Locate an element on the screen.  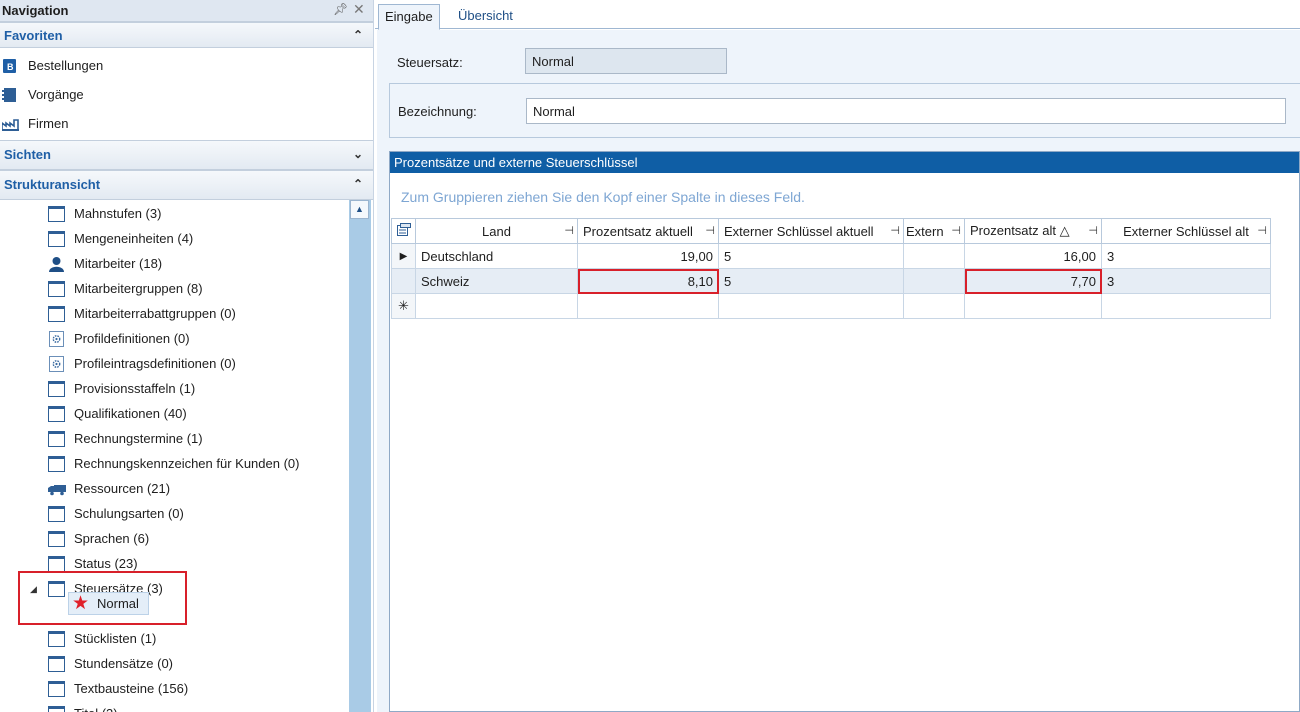
table-row: Schweiz 8,10 5 7,70 3 is located at coordinates (831, 281).